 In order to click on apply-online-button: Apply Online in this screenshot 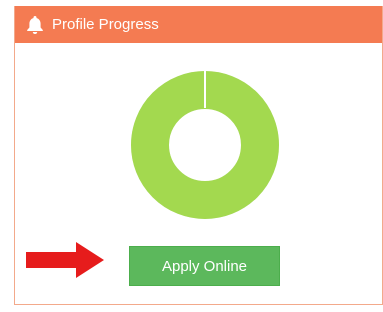, I will do `click(204, 266)`.